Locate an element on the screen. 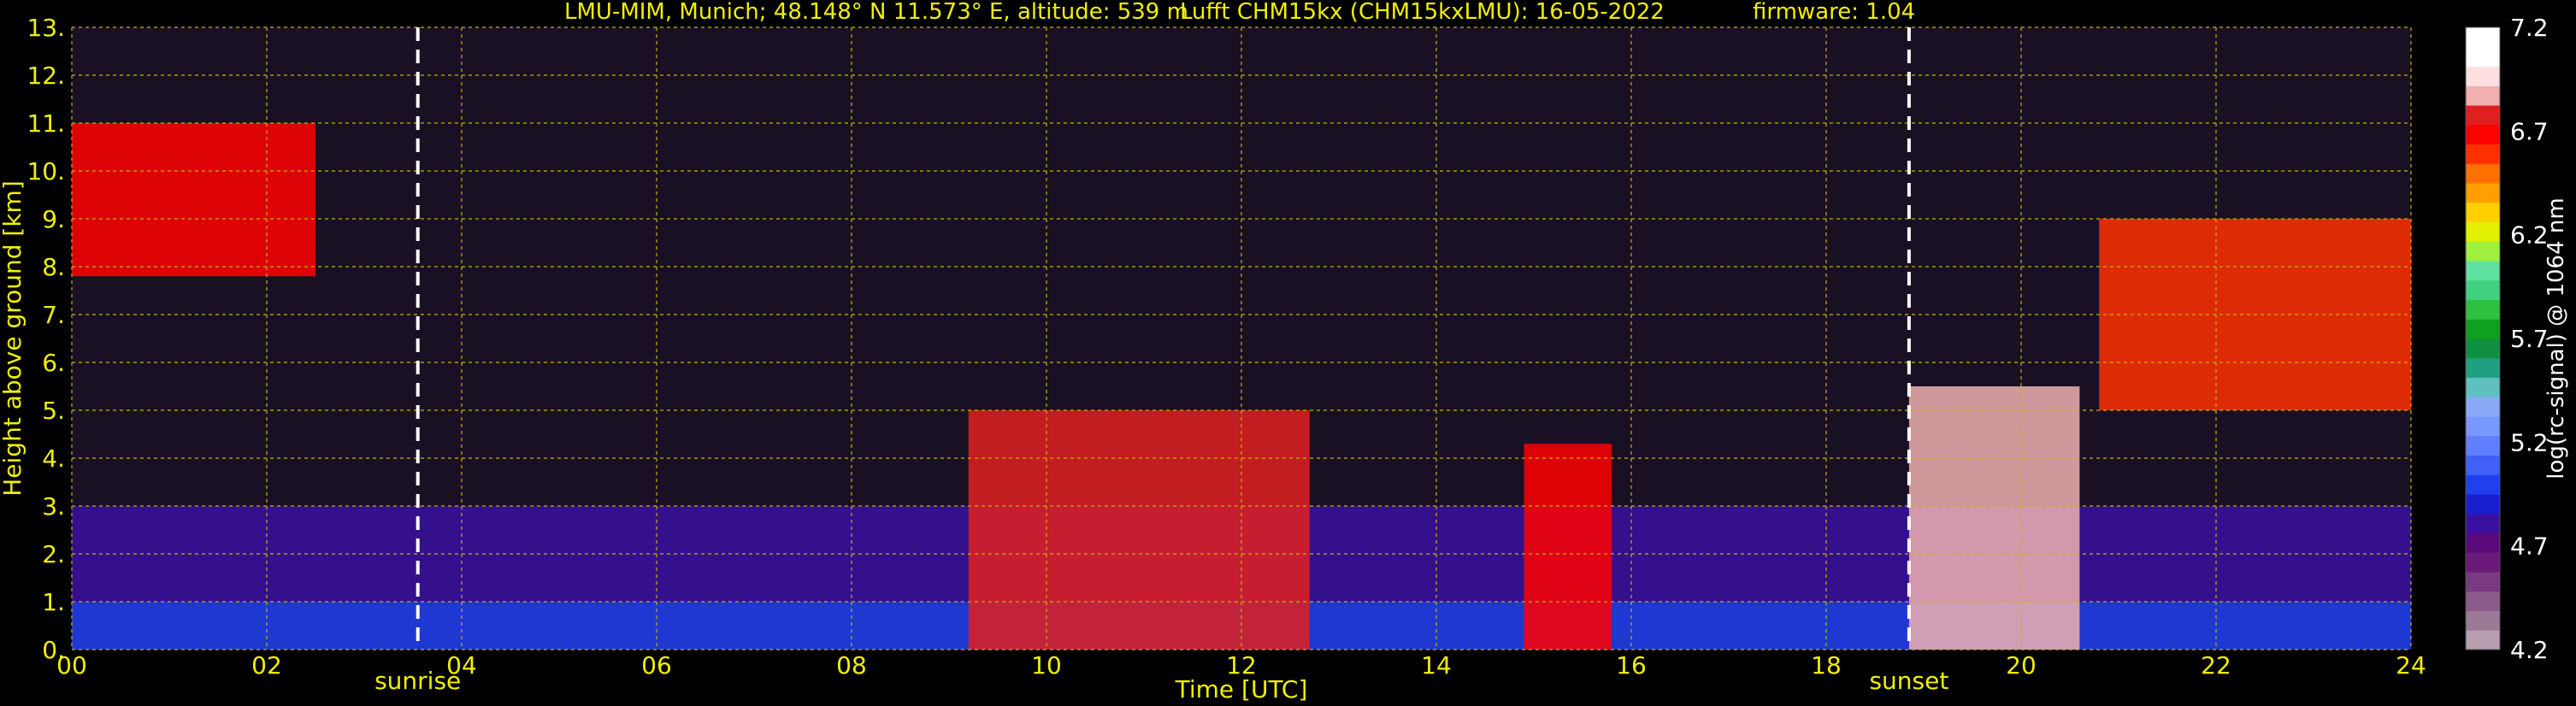 This screenshot has width=2576, height=706. title-instrument: Lufft CHM15kx (CHM15kxLMU): 16-05-2022 is located at coordinates (1422, 12).